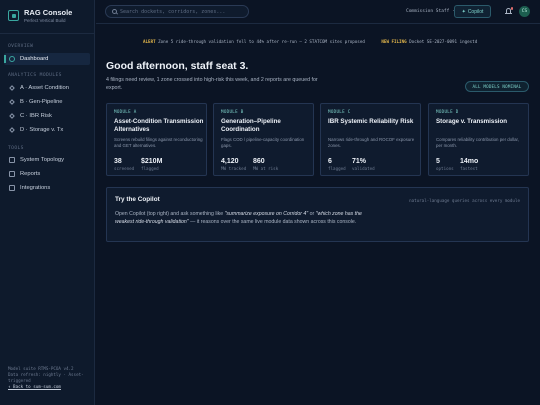 The height and width of the screenshot is (405, 540). I want to click on sidebar-item-ibr-risk: C · IBR Risk, so click(47, 116).